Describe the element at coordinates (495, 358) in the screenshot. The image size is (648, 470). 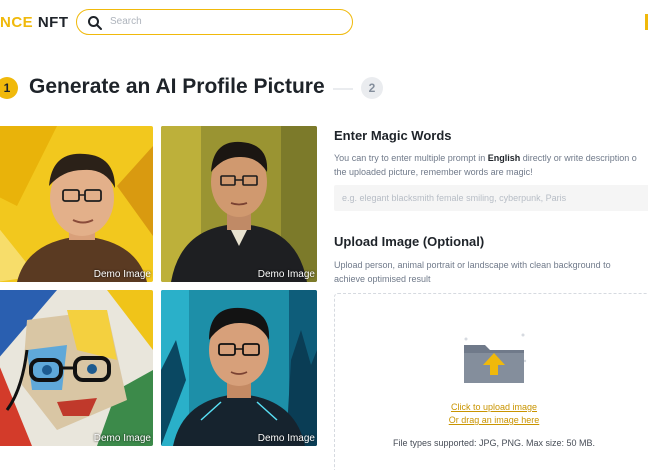
I see `folder-upload-icon` at that location.